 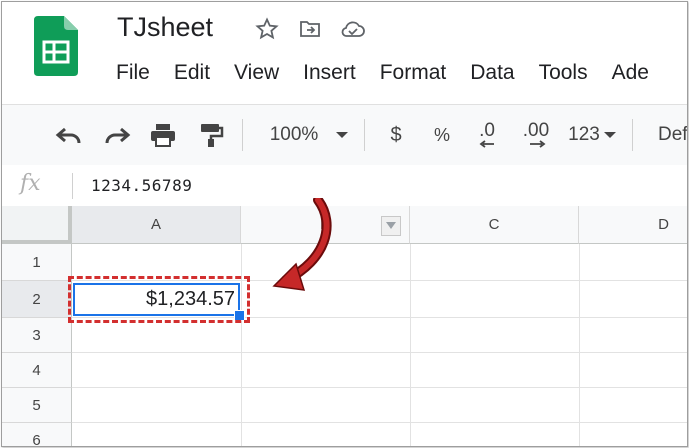 I want to click on row-header-5: 5, so click(x=37, y=405).